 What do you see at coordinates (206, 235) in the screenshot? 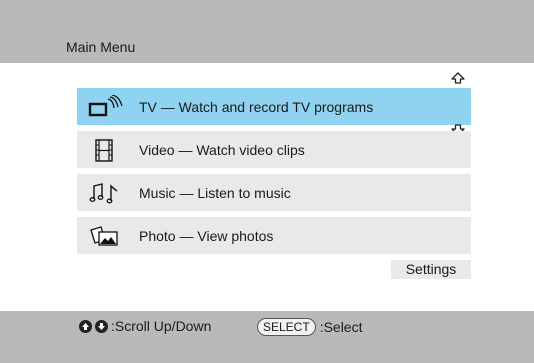
I see `menu-item-label: Photo — View photos` at bounding box center [206, 235].